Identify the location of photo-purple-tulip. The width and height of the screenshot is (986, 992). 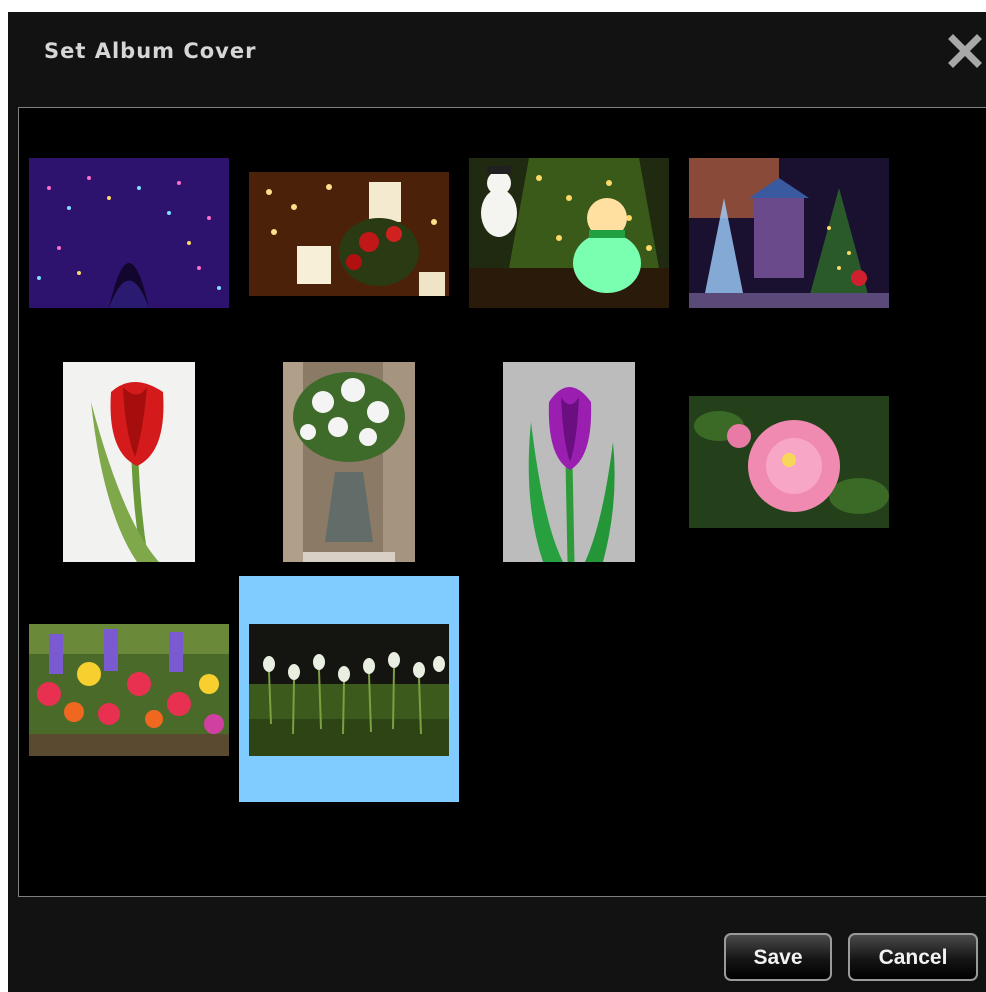
(569, 462).